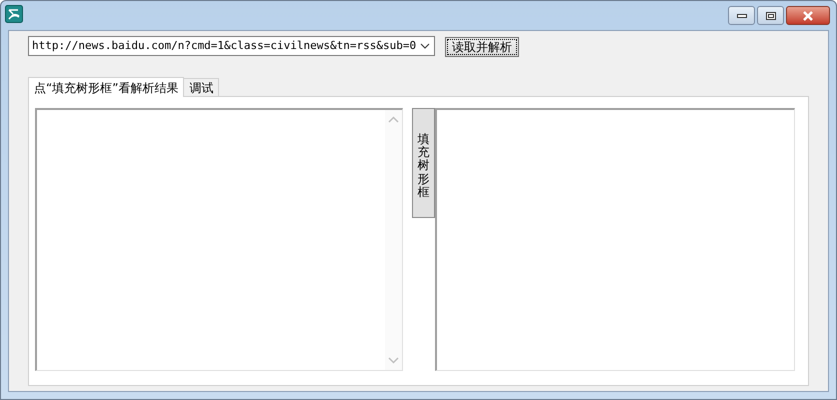  I want to click on scroll-up-icon, so click(393, 119).